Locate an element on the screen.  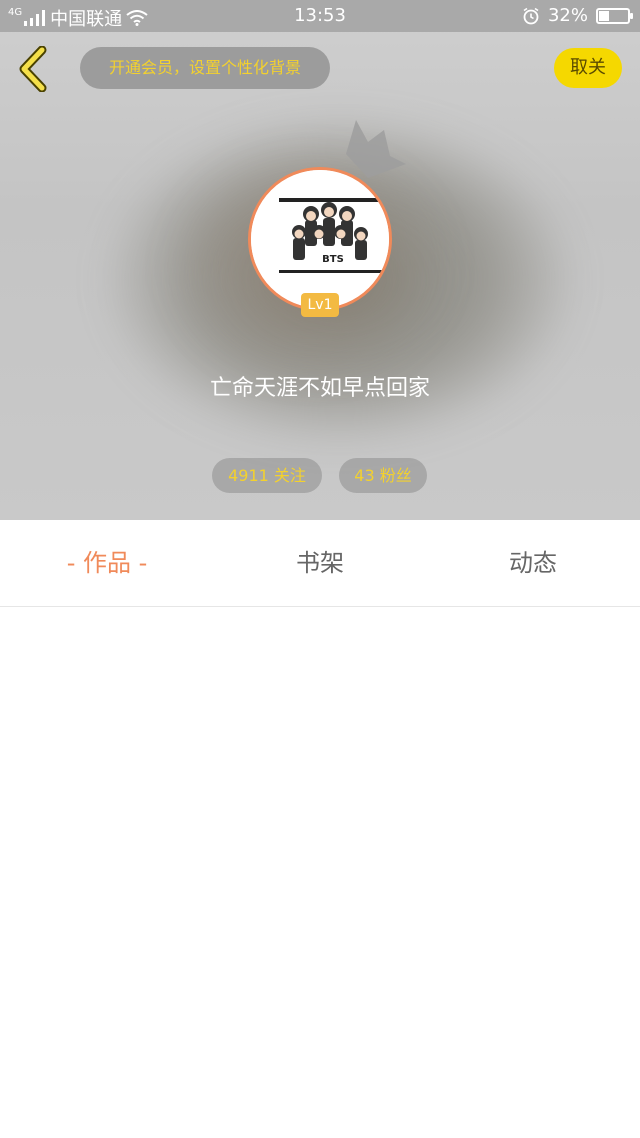
status-bar: 4G 中国联通 13:53 32% is located at coordinates (320, 16).